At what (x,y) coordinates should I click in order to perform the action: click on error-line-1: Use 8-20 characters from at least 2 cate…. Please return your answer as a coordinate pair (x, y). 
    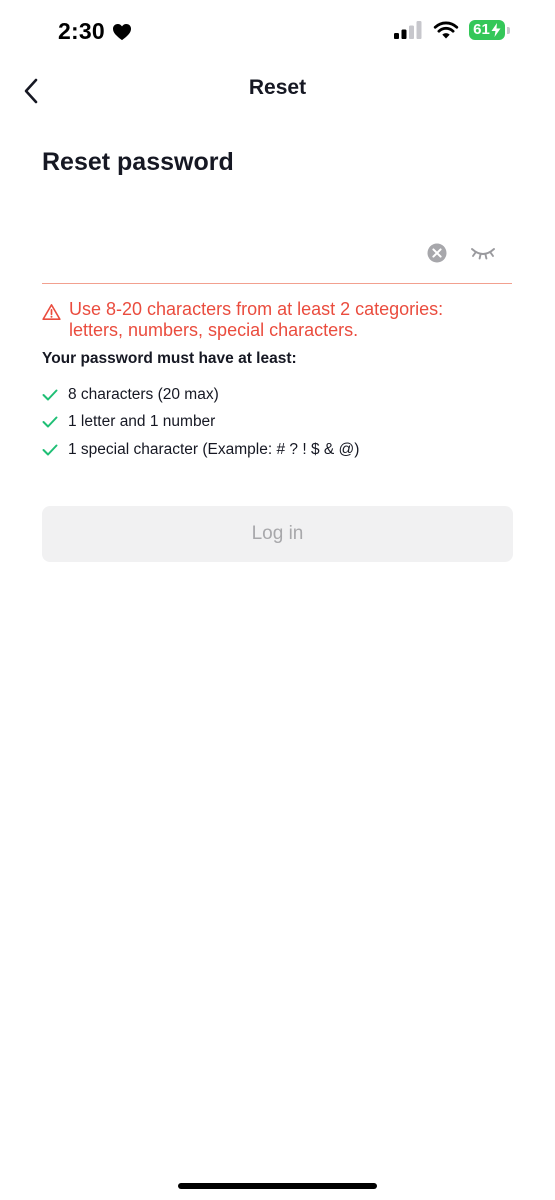
    Looking at the image, I should click on (256, 309).